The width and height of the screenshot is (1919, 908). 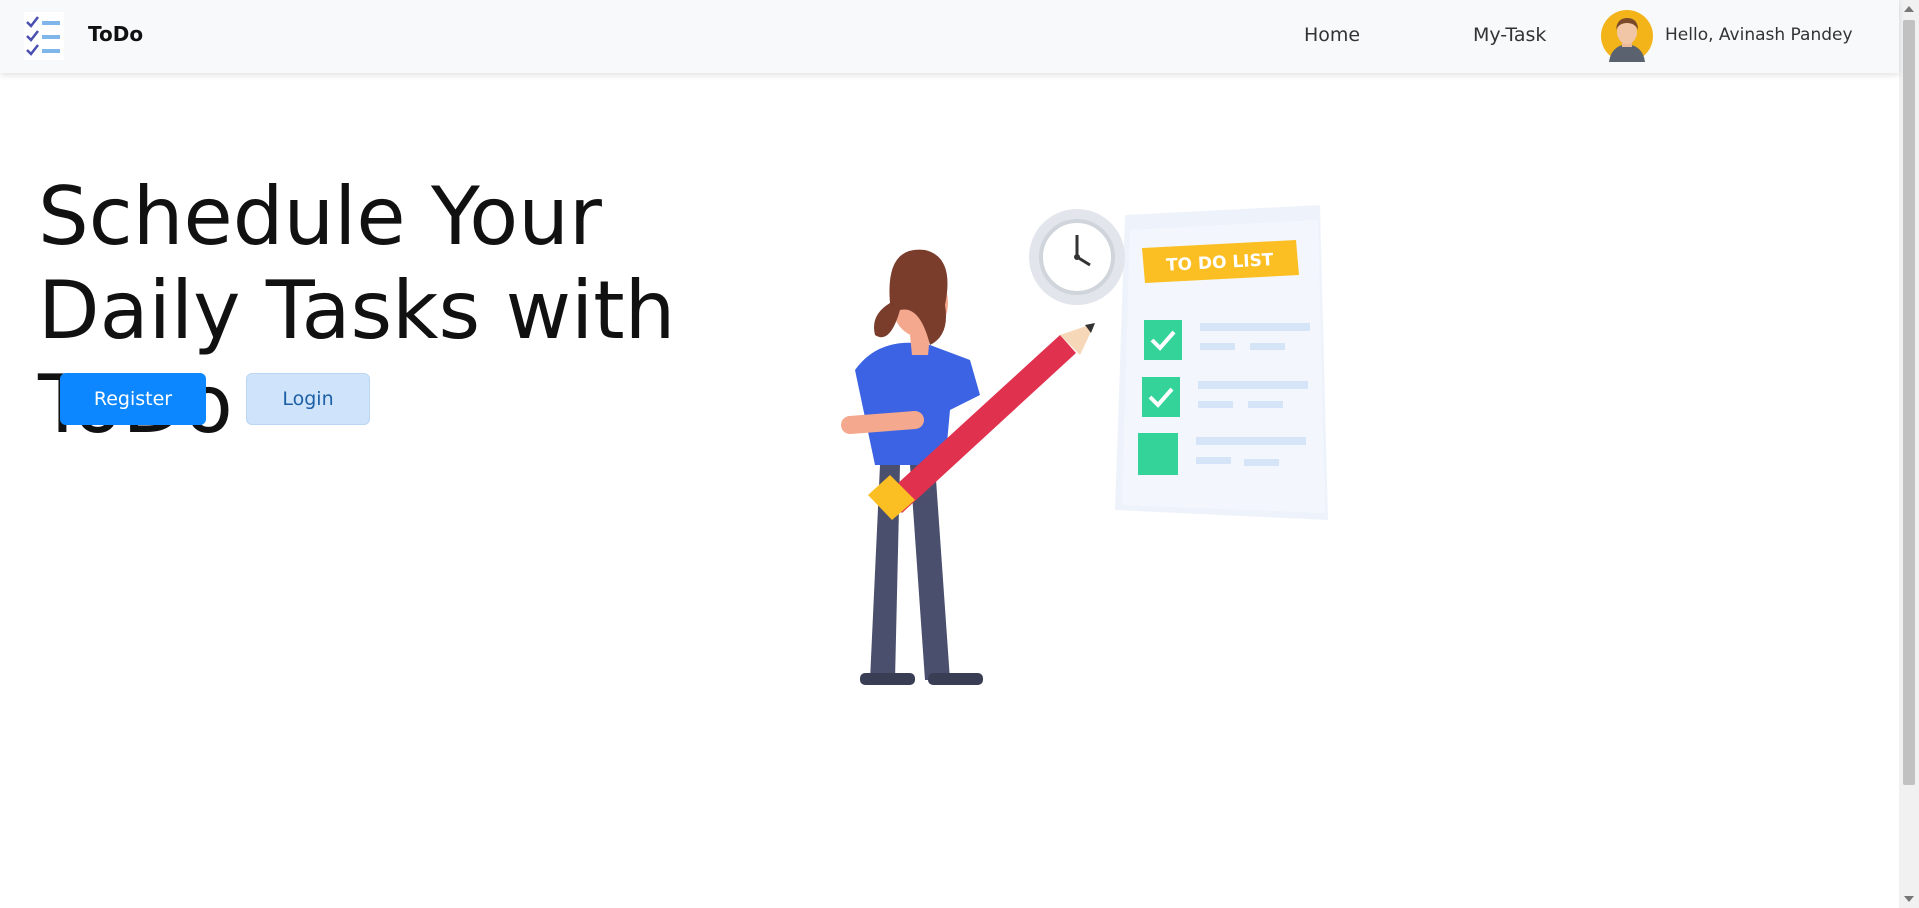 What do you see at coordinates (1759, 35) in the screenshot?
I see `user-greeting: Hello, Avinash Pandey` at bounding box center [1759, 35].